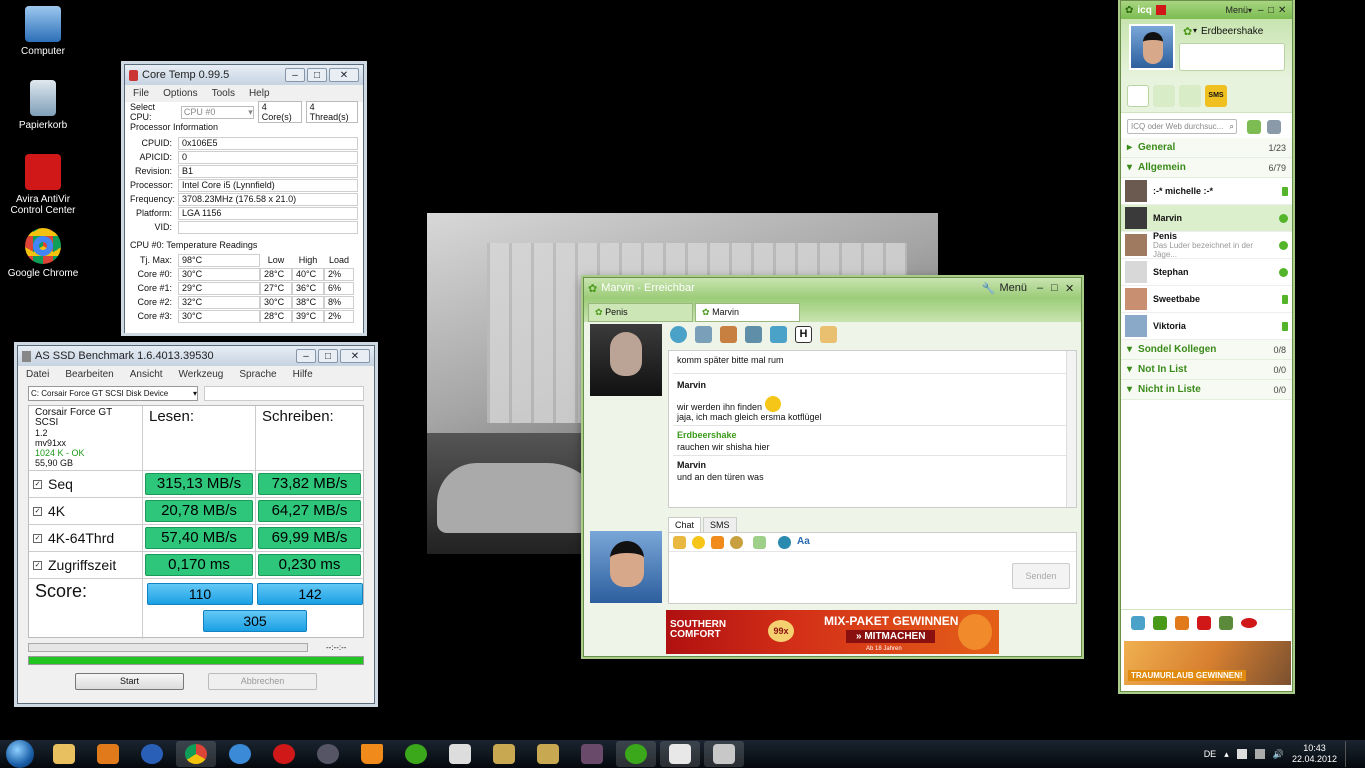 This screenshot has width=1365, height=768. Describe the element at coordinates (89, 374) in the screenshot. I see `menu-bearbeiten: Bearbeiten` at that location.